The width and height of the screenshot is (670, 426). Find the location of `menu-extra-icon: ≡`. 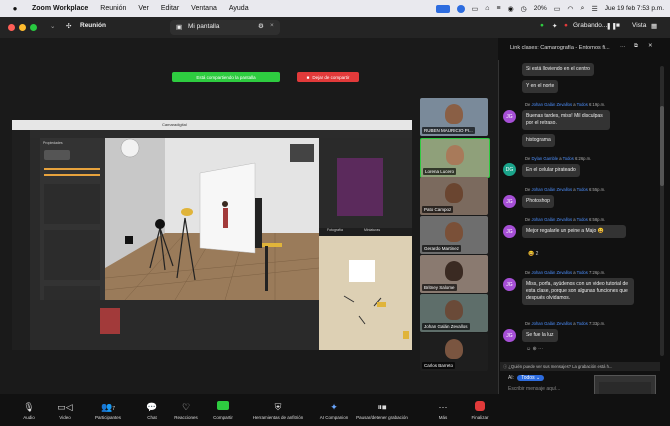

menu-extra-icon: ≡ is located at coordinates (498, 8).